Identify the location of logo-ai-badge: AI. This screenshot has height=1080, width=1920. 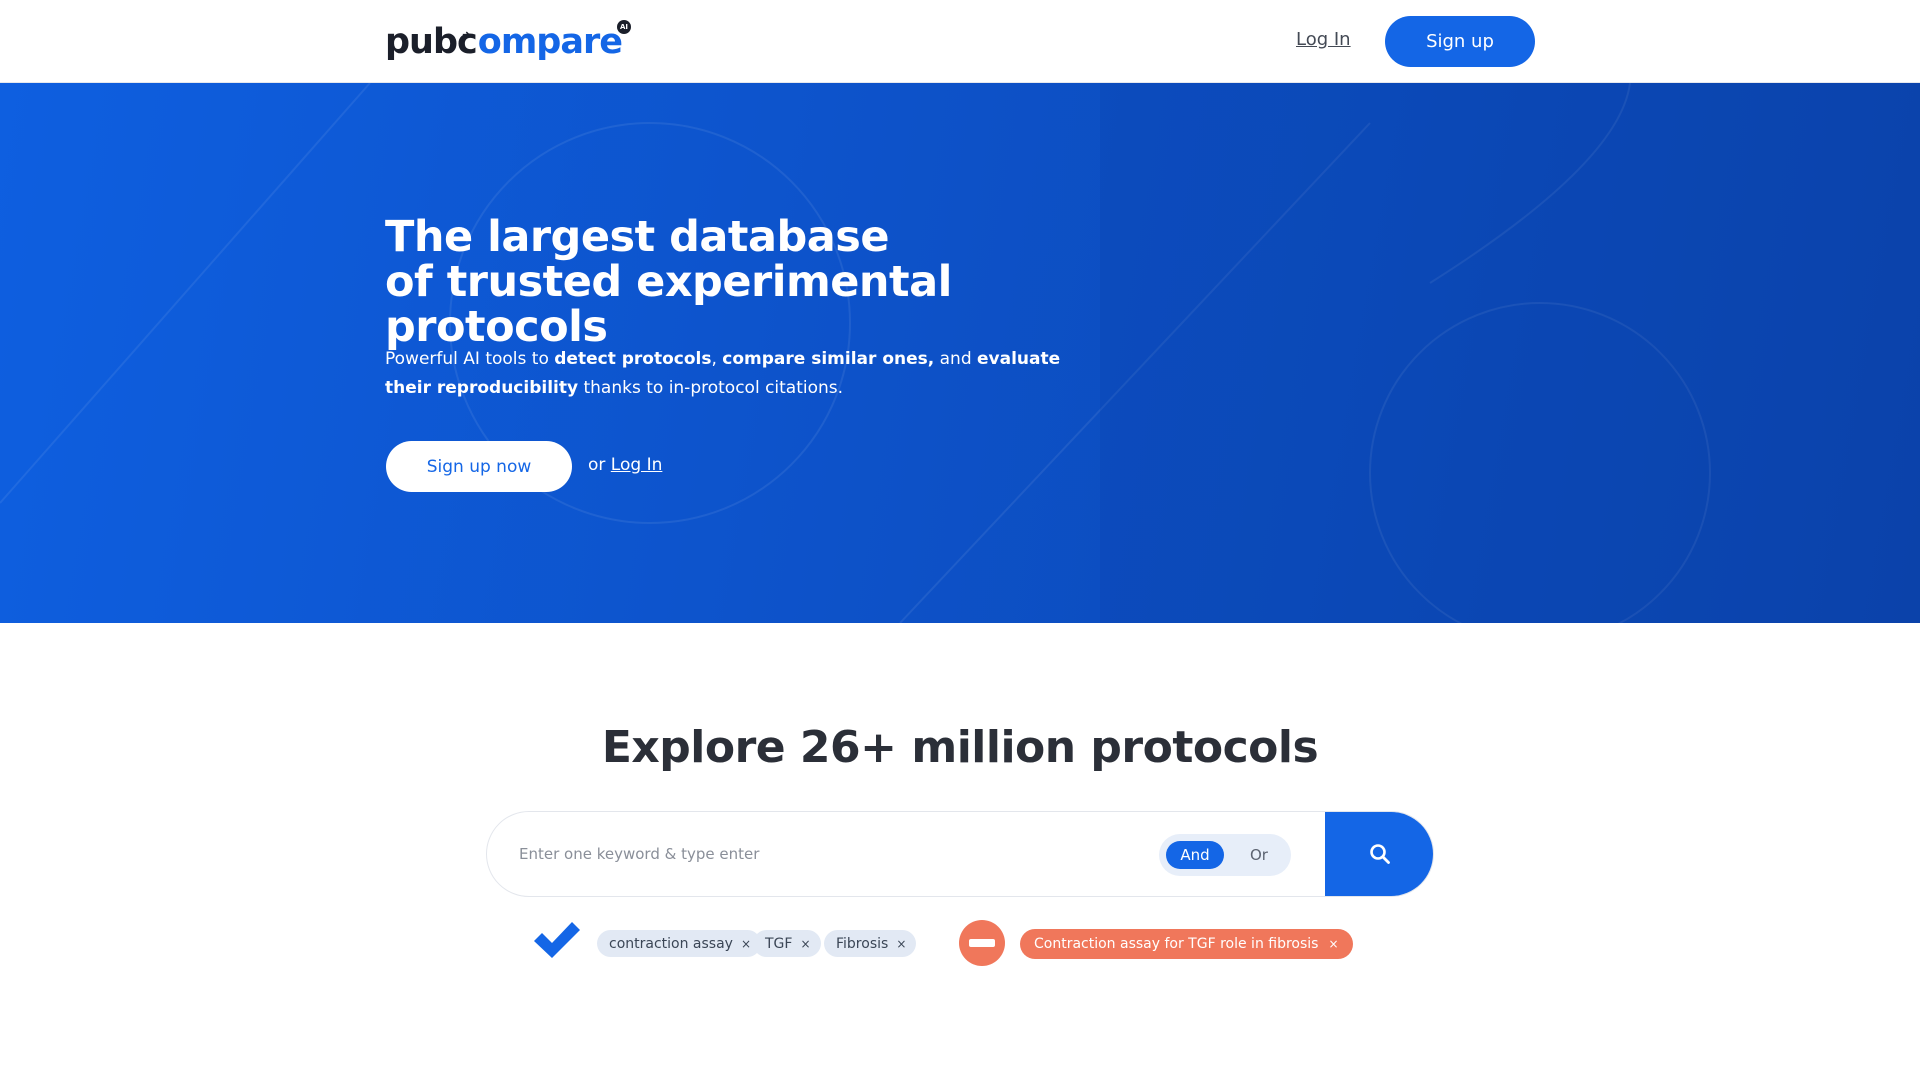
(623, 27).